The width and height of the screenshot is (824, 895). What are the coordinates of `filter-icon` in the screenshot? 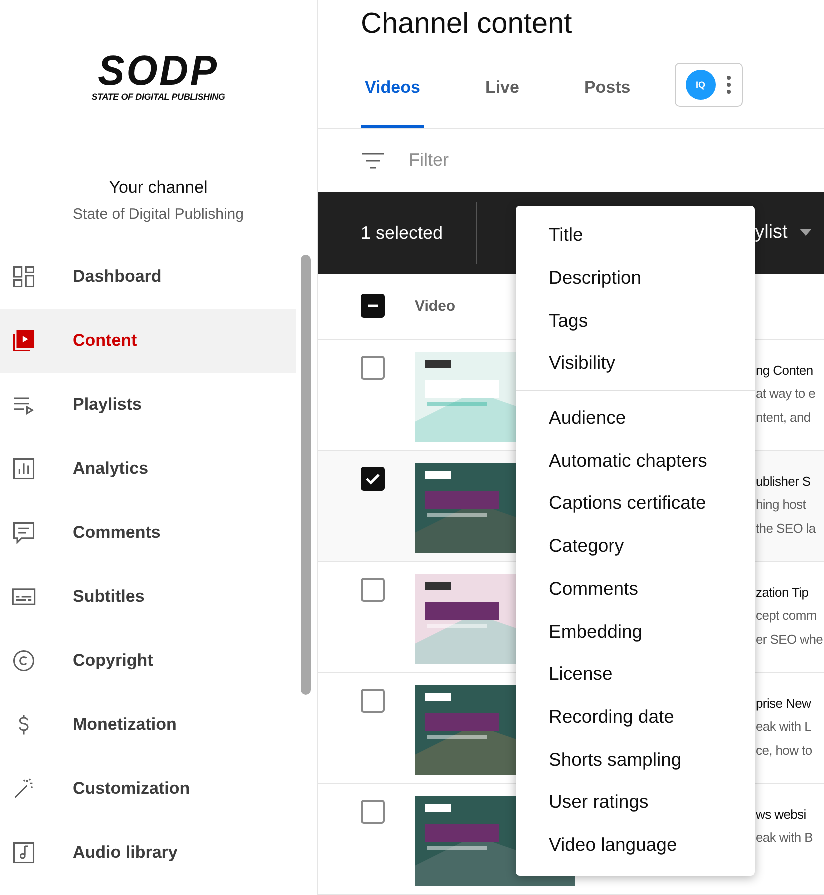 It's located at (373, 160).